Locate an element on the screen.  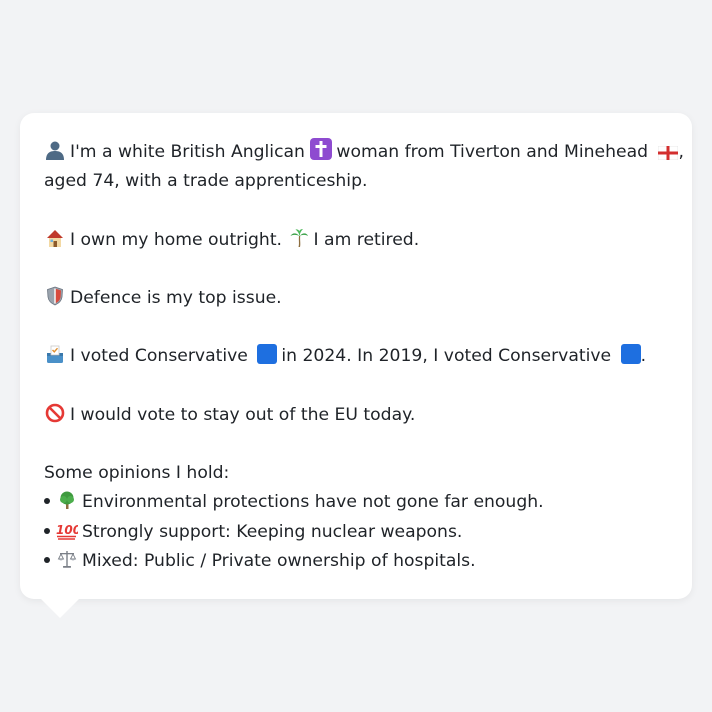
home-text: I own my home outright. is located at coordinates (176, 239).